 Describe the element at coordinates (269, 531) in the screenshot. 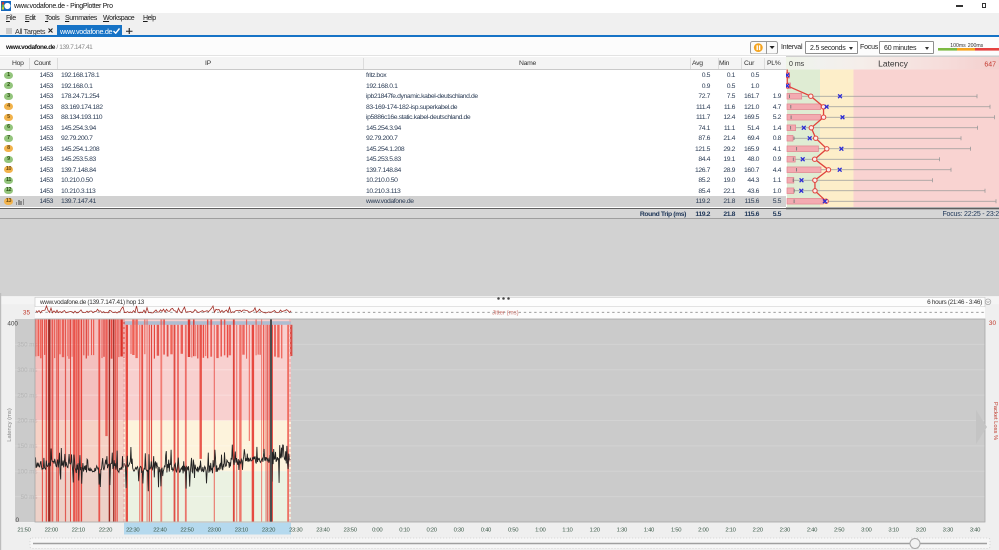

I see `svg-text: 23:20` at that location.